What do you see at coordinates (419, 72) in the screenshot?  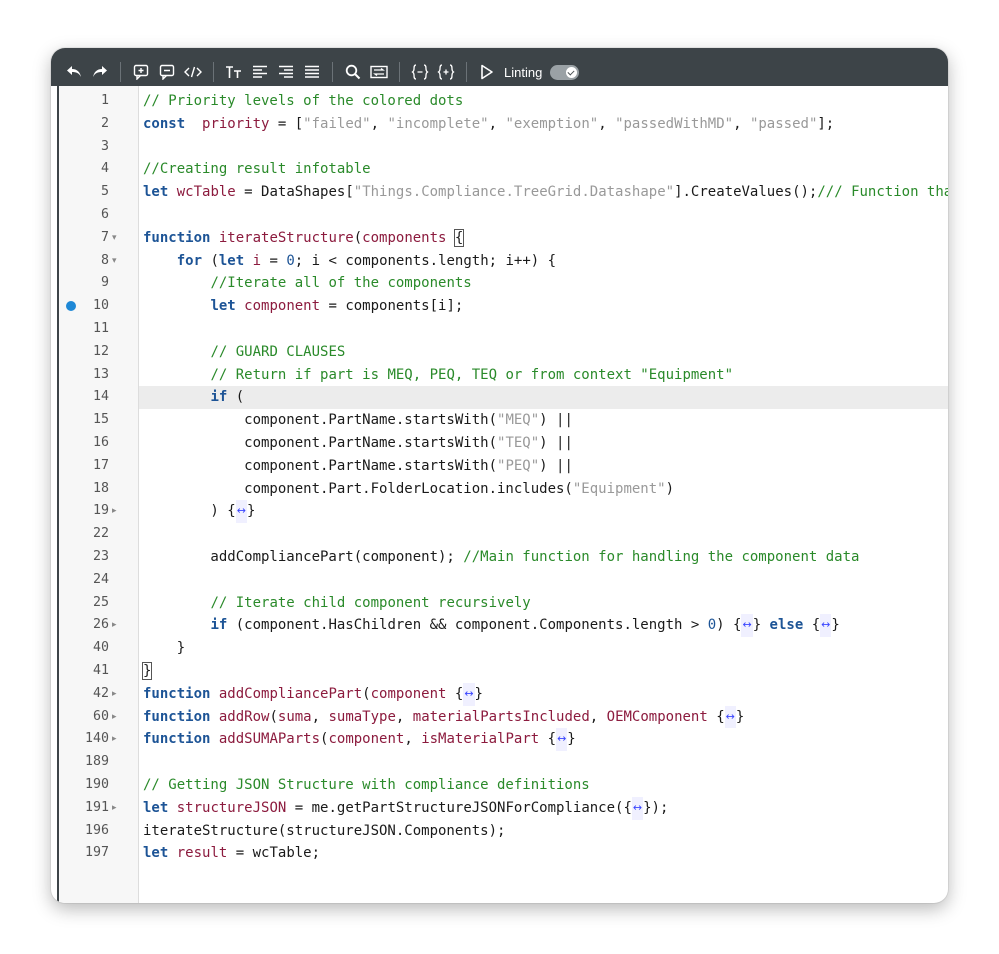 I see `fold-braces-icon` at bounding box center [419, 72].